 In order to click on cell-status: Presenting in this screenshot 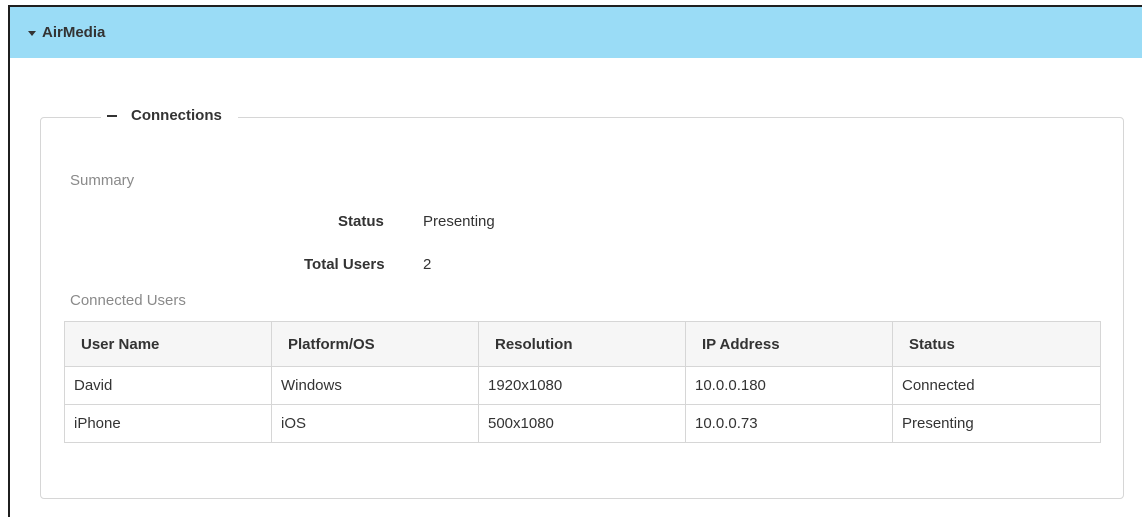, I will do `click(996, 423)`.